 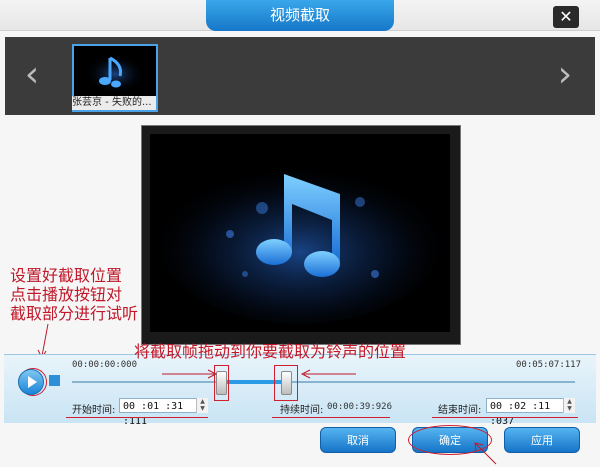 I want to click on end-handle, so click(x=286, y=383).